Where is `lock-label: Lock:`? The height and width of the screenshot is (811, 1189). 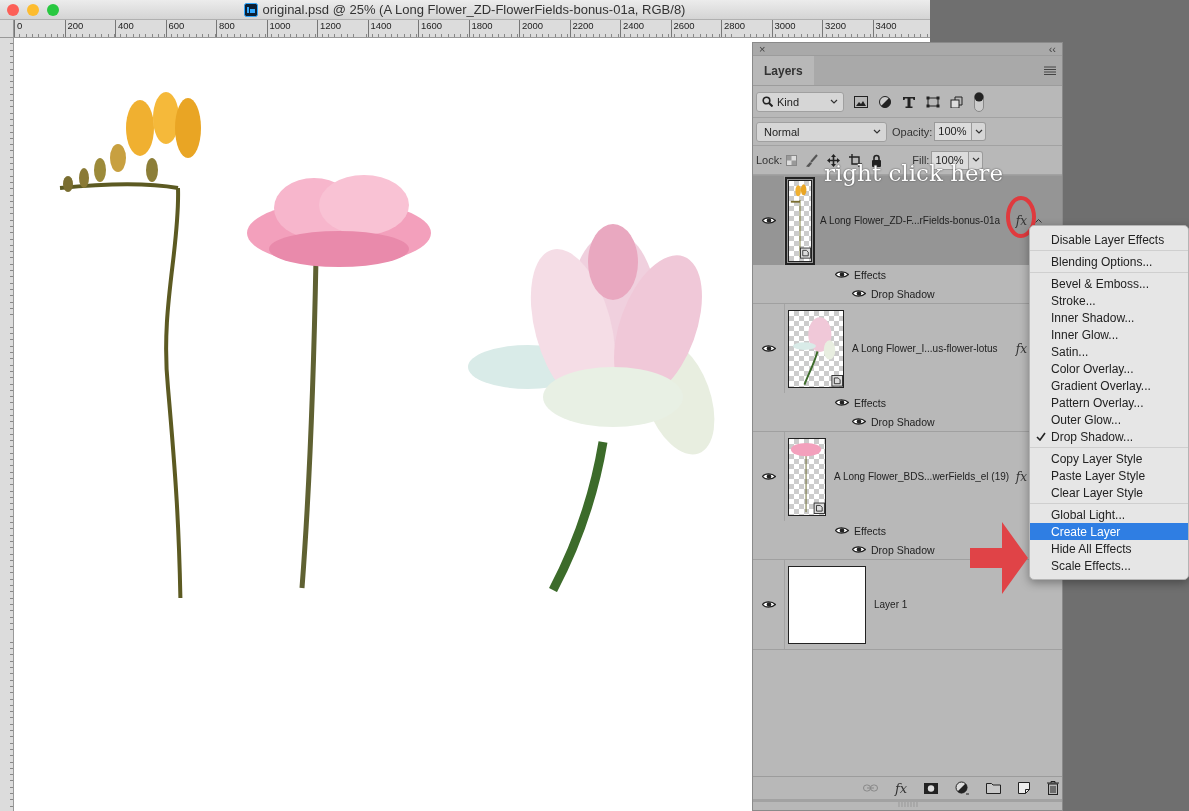 lock-label: Lock: is located at coordinates (769, 160).